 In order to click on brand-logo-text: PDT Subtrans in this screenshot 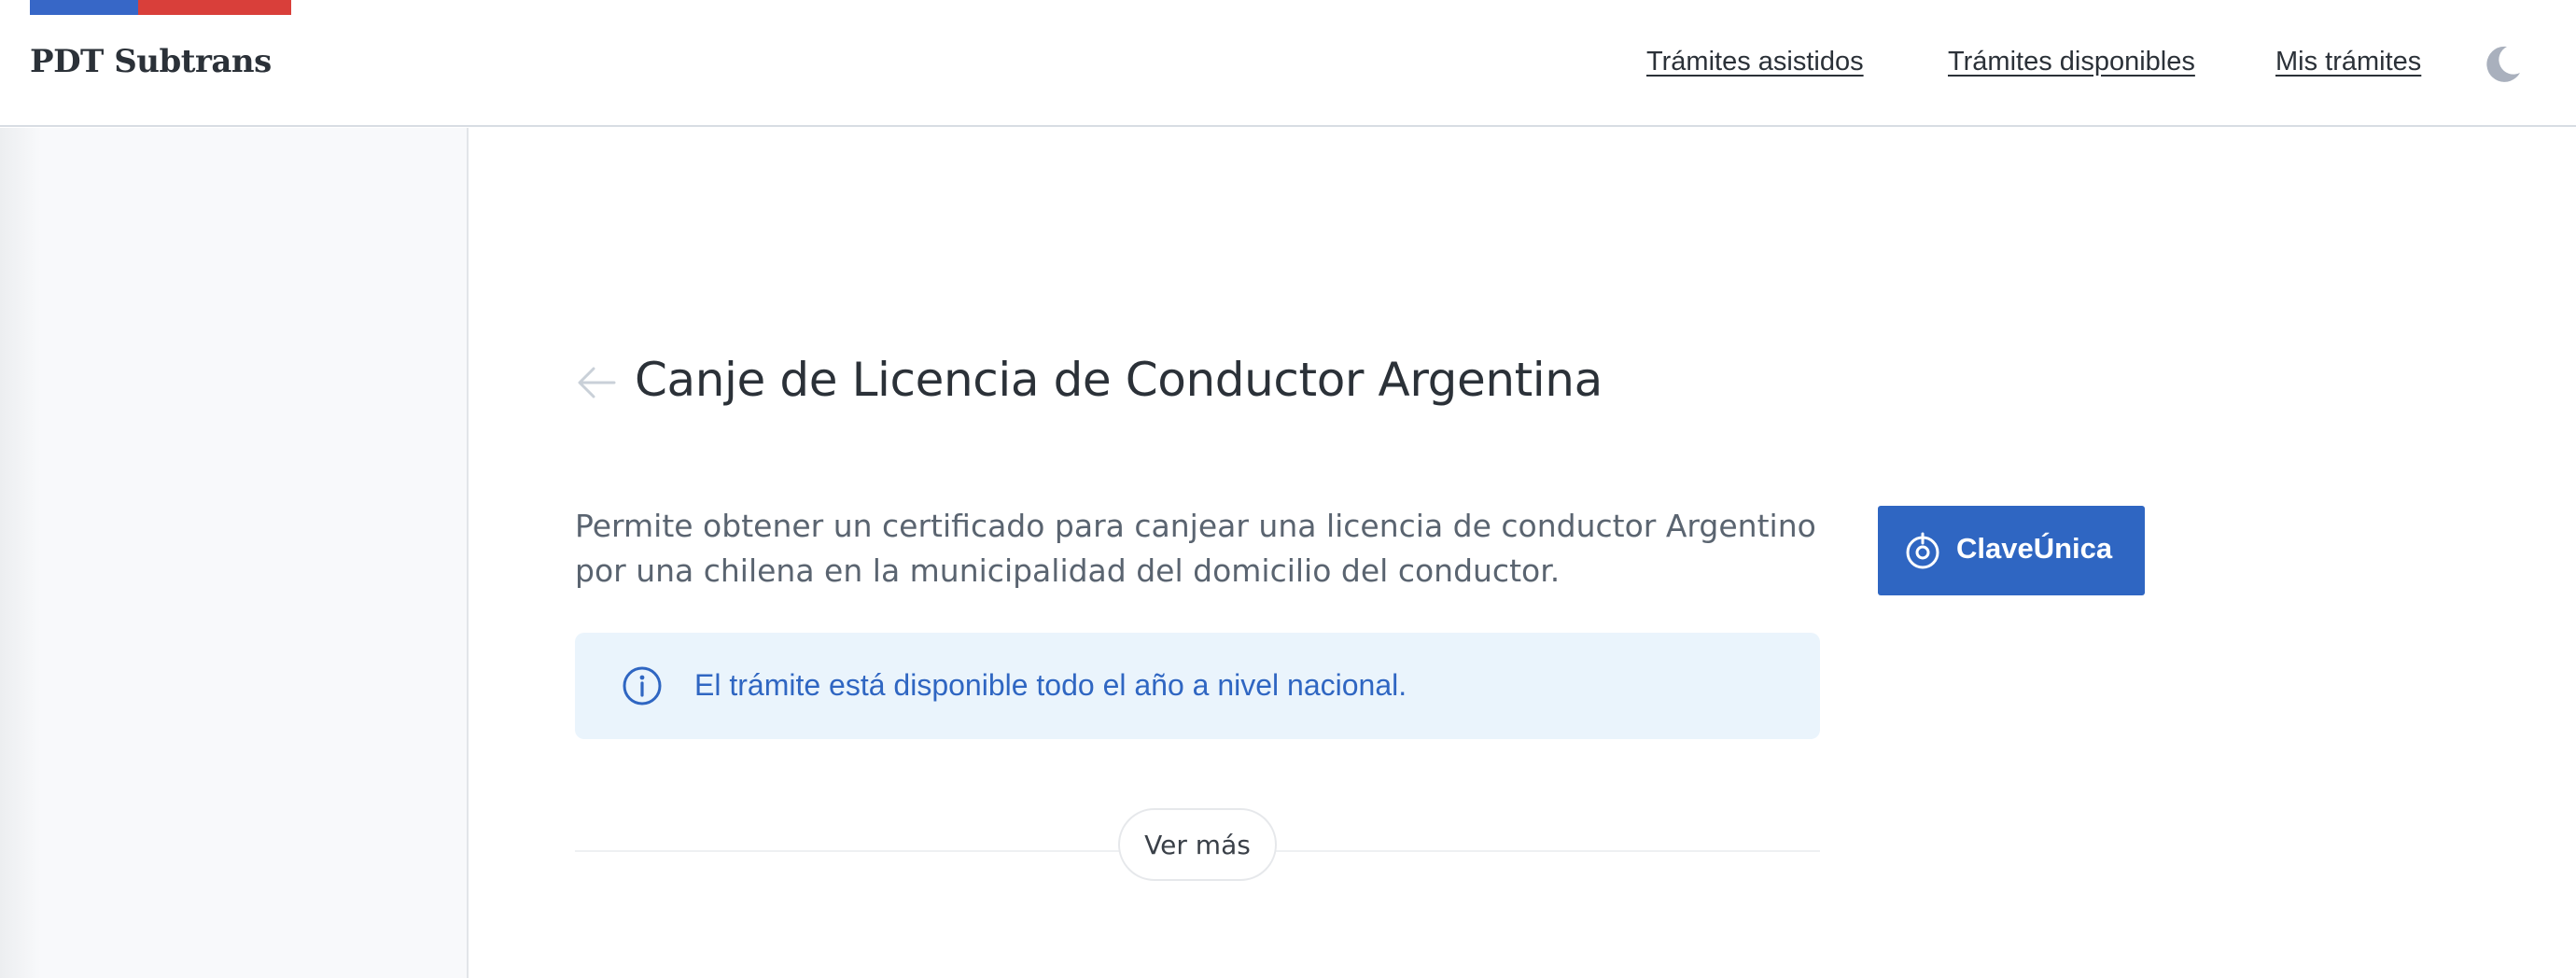, I will do `click(151, 61)`.